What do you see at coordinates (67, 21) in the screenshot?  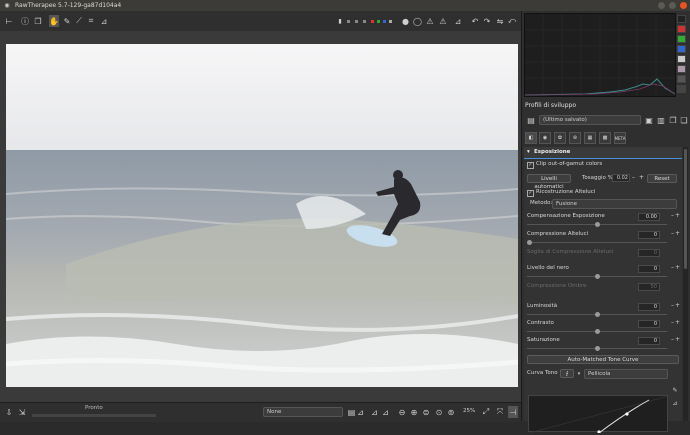 I see `color-picker-icon: ✎` at bounding box center [67, 21].